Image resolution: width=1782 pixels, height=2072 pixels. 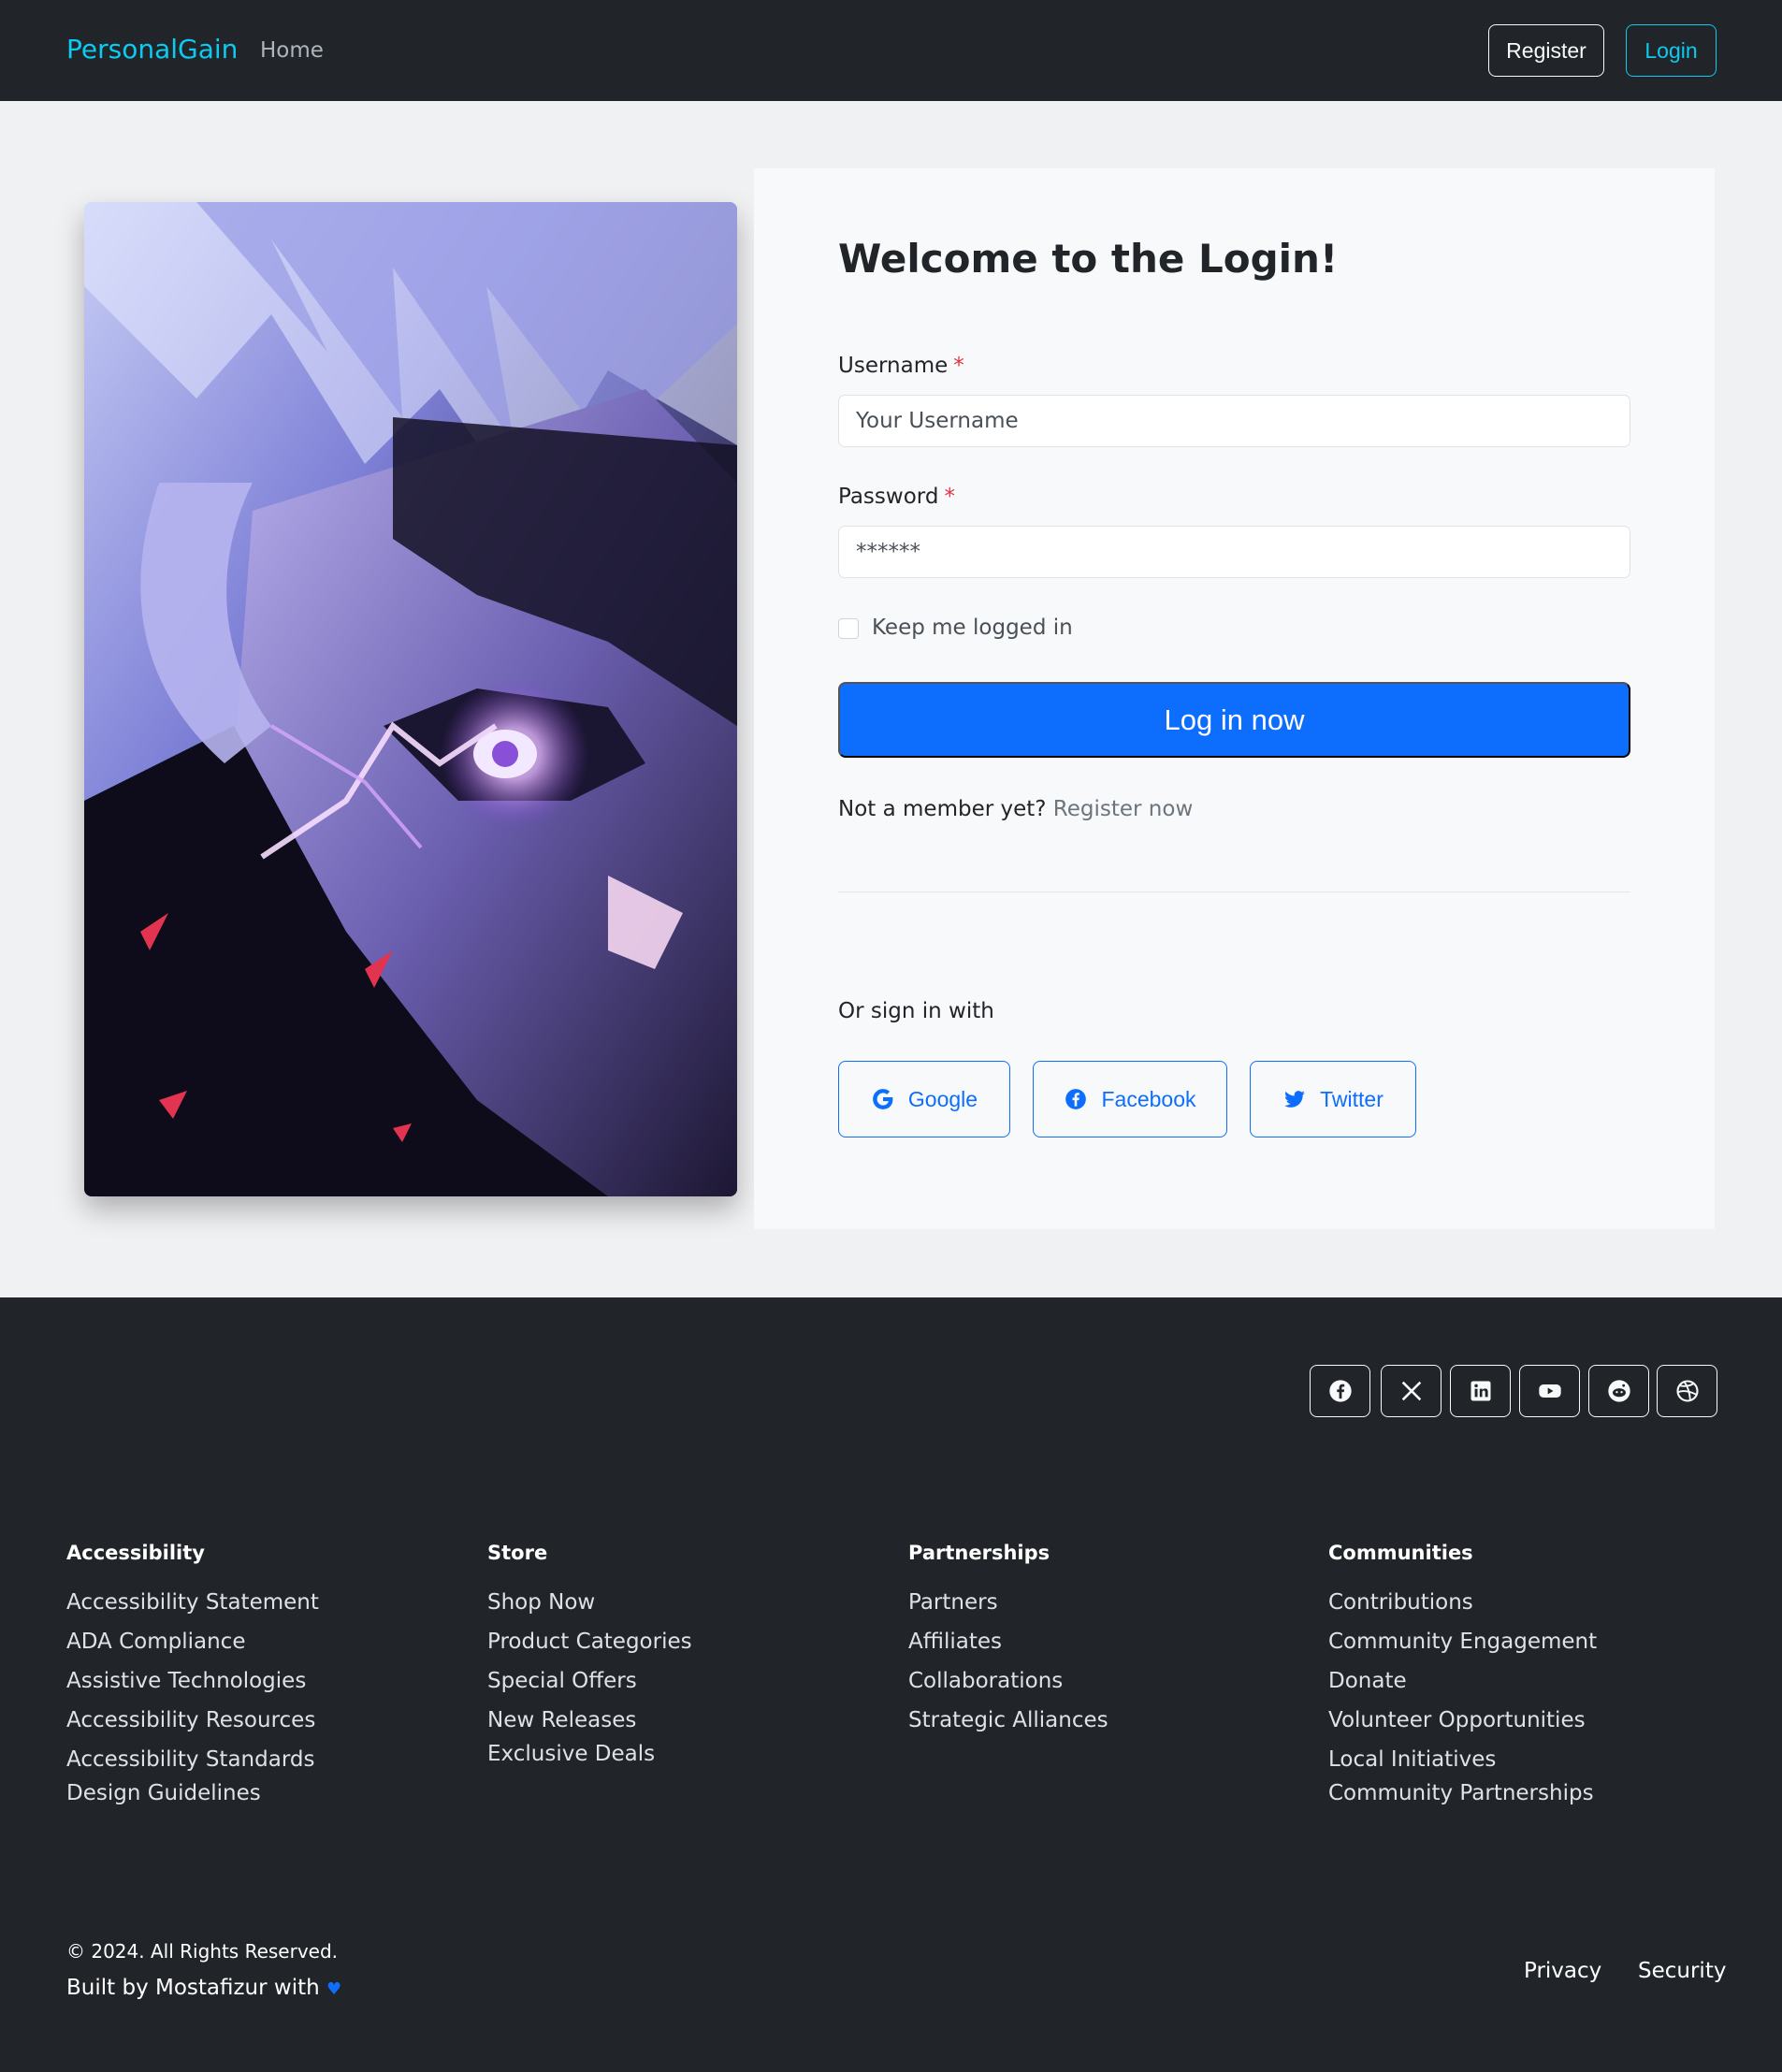 I want to click on footer-link: New Releases, so click(x=561, y=1720).